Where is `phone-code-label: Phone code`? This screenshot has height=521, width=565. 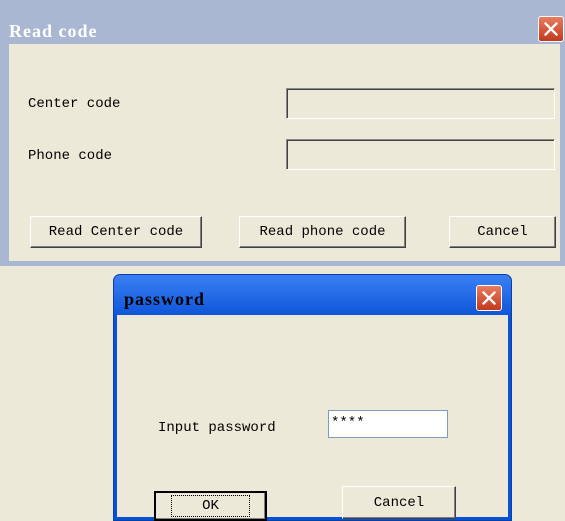 phone-code-label: Phone code is located at coordinates (70, 156).